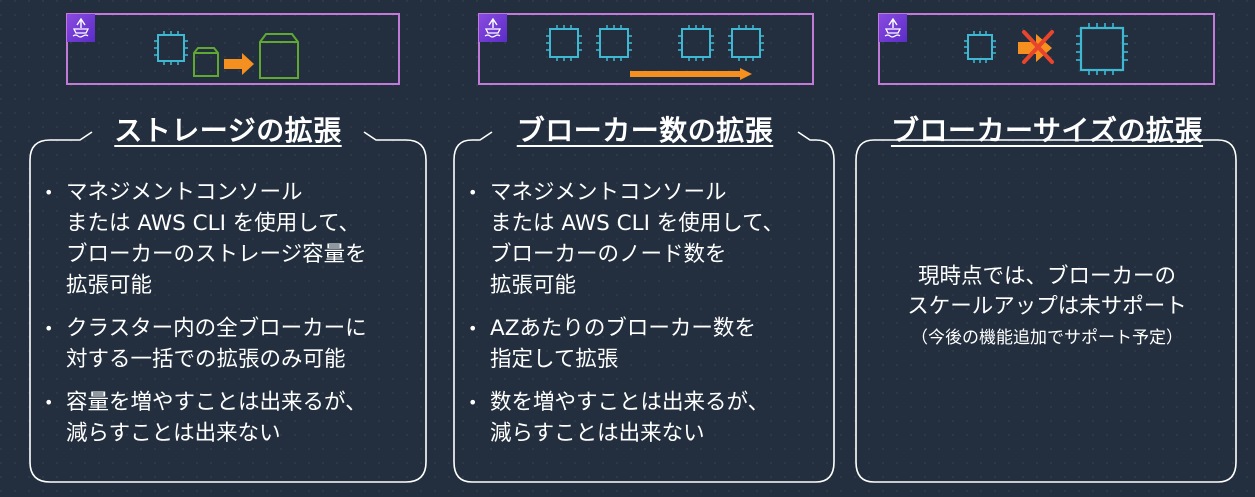 The width and height of the screenshot is (1255, 497). I want to click on column-heading: ストレージの拡張, so click(228, 130).